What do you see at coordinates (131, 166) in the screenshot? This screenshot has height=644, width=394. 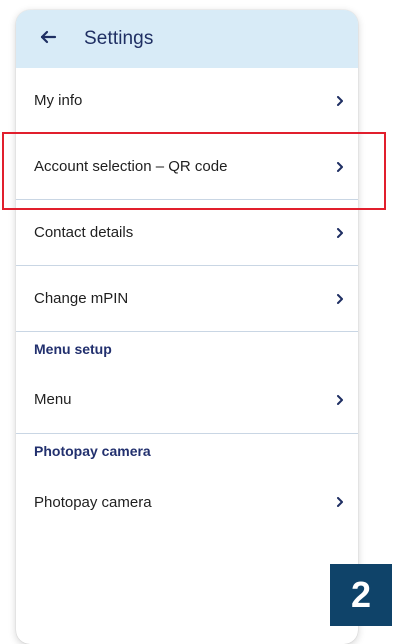 I see `settings-item-label: Account selection – QR code` at bounding box center [131, 166].